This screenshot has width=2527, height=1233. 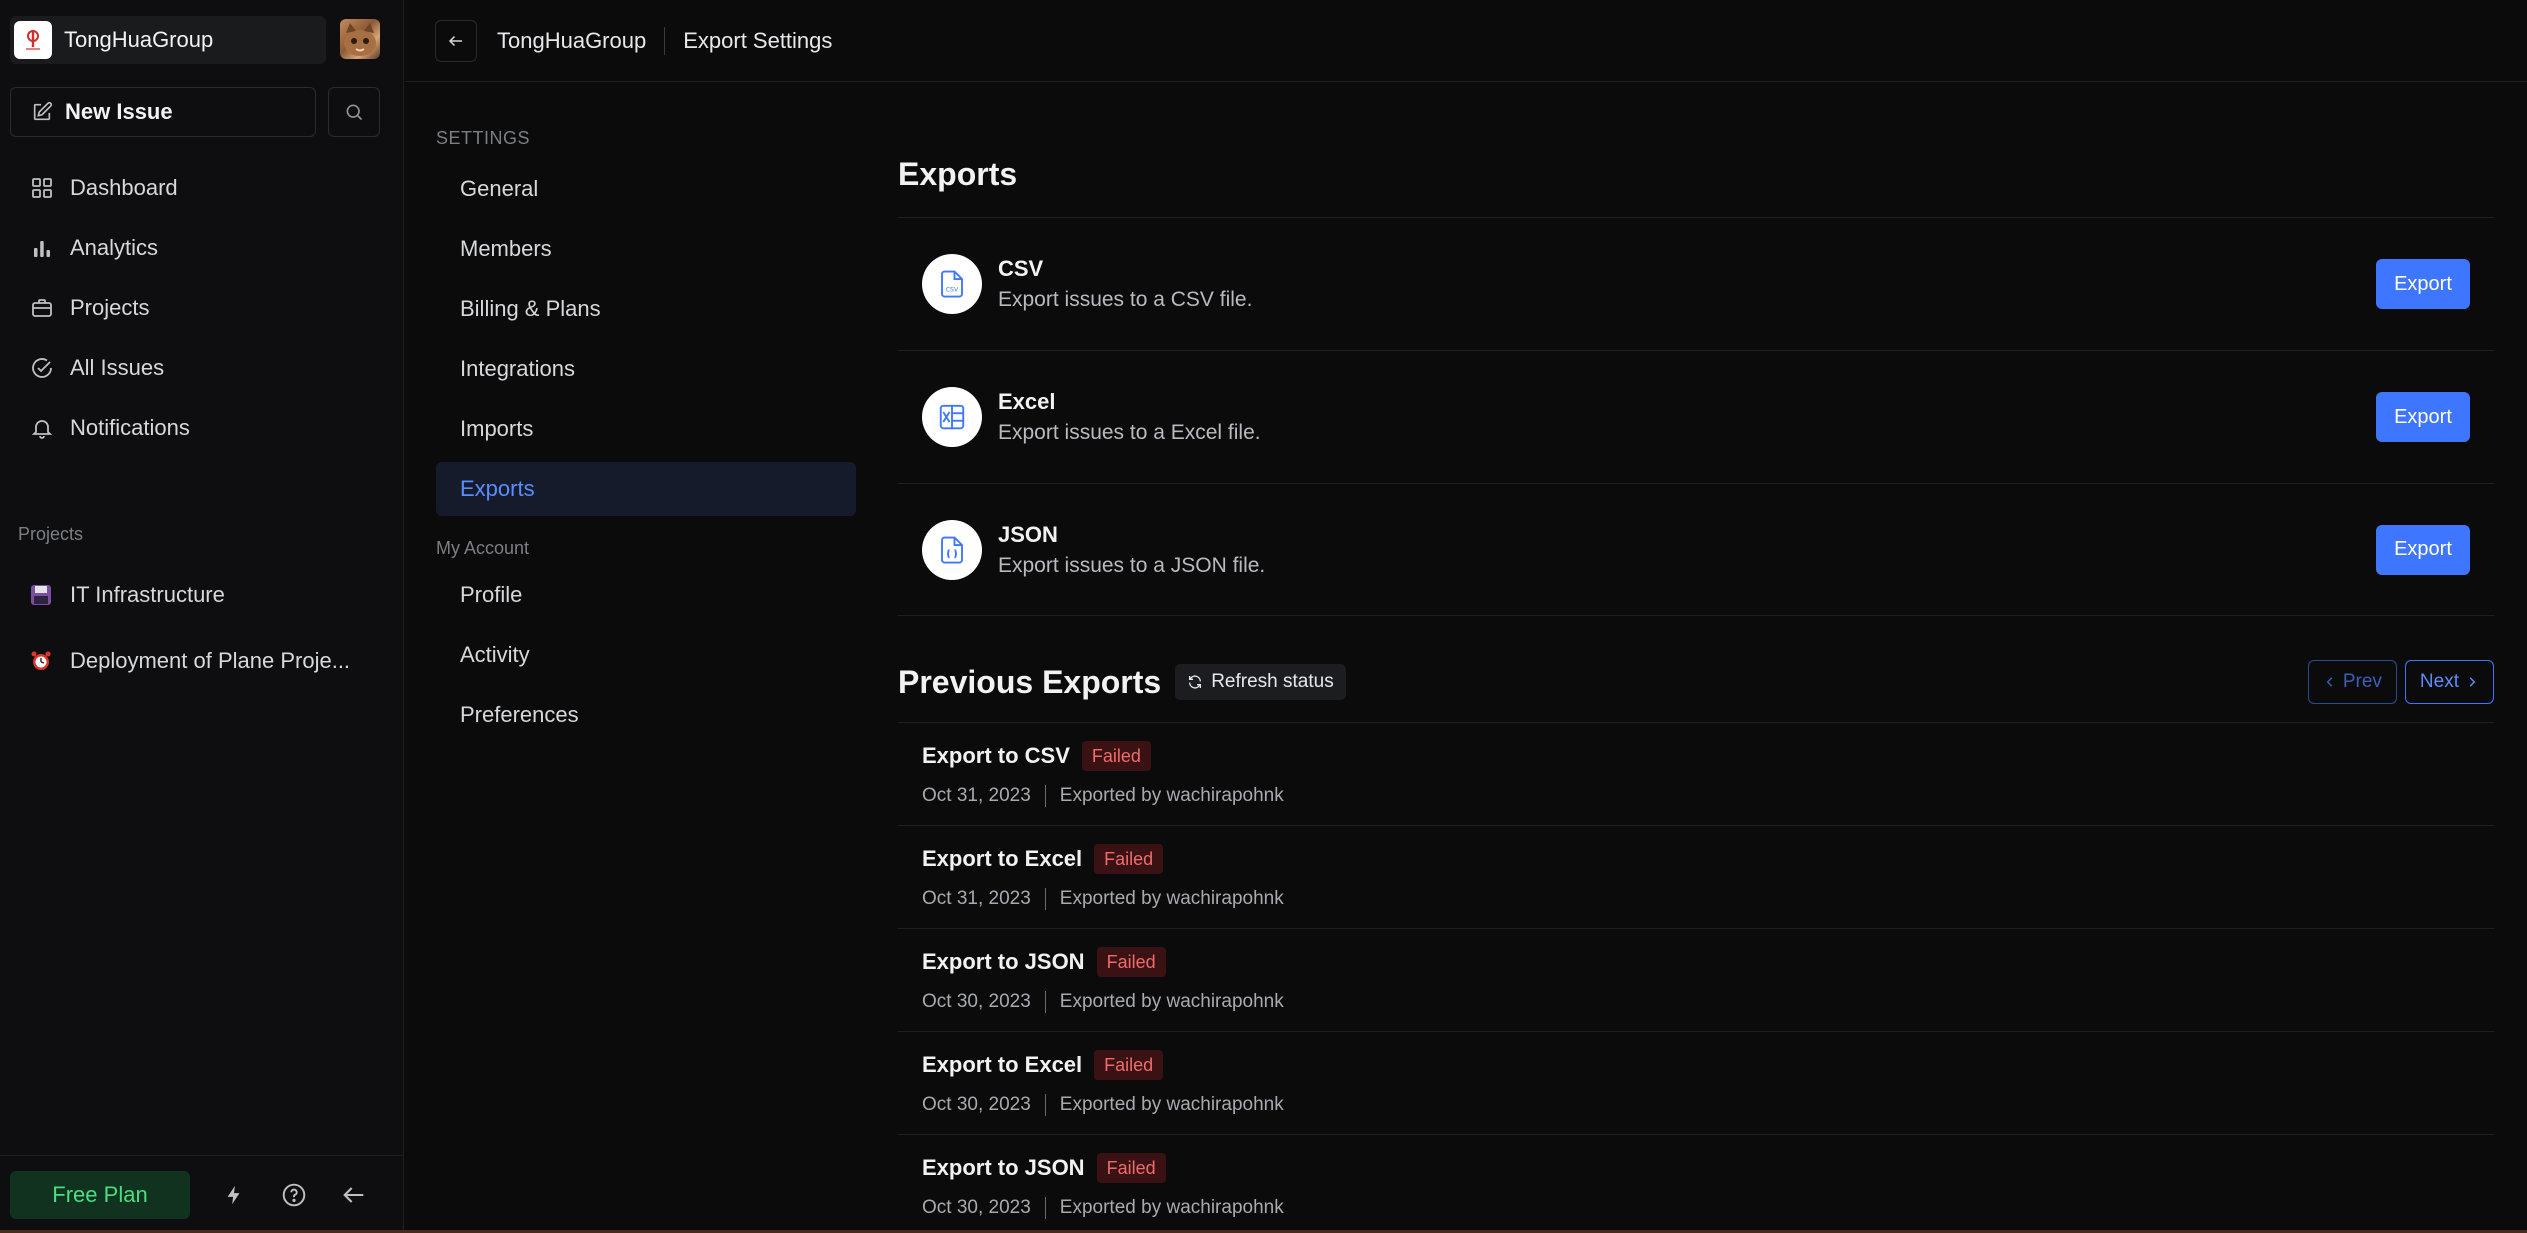 What do you see at coordinates (646, 189) in the screenshot?
I see `settings-item-general: General` at bounding box center [646, 189].